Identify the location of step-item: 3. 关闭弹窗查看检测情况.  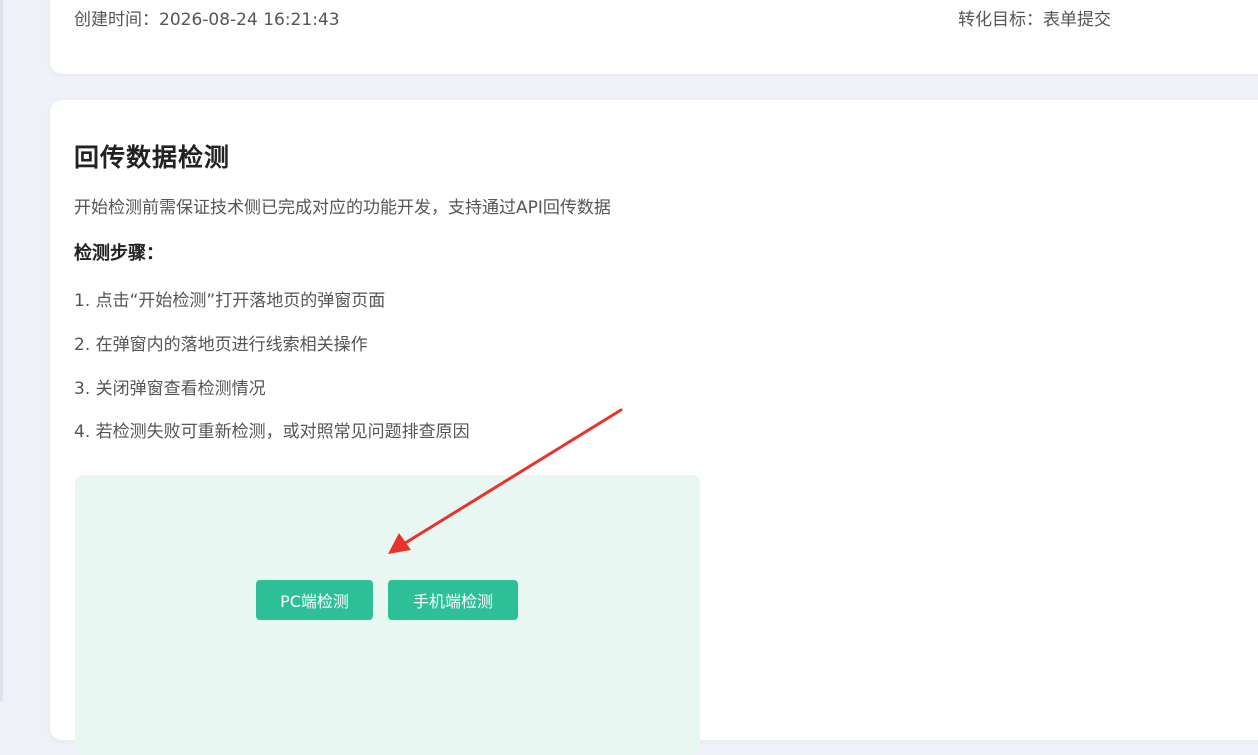
(170, 389).